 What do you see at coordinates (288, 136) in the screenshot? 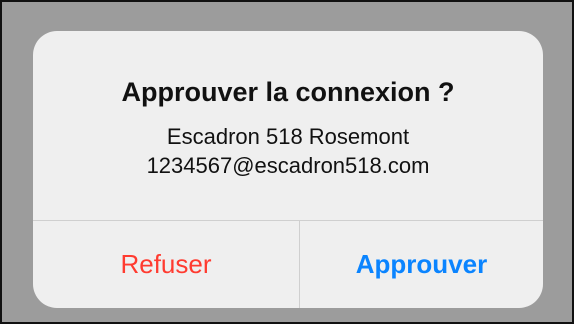
I see `organization-name: Escadron 518 Rosemont` at bounding box center [288, 136].